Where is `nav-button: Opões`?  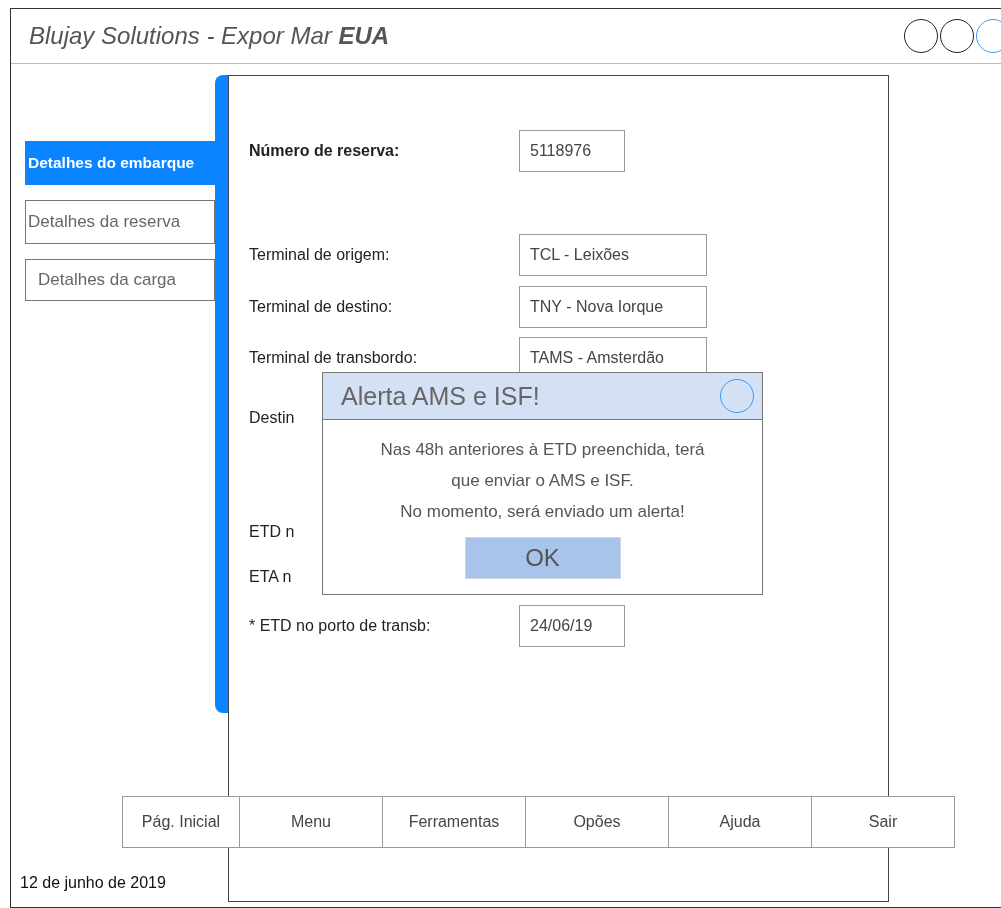
nav-button: Opões is located at coordinates (597, 822).